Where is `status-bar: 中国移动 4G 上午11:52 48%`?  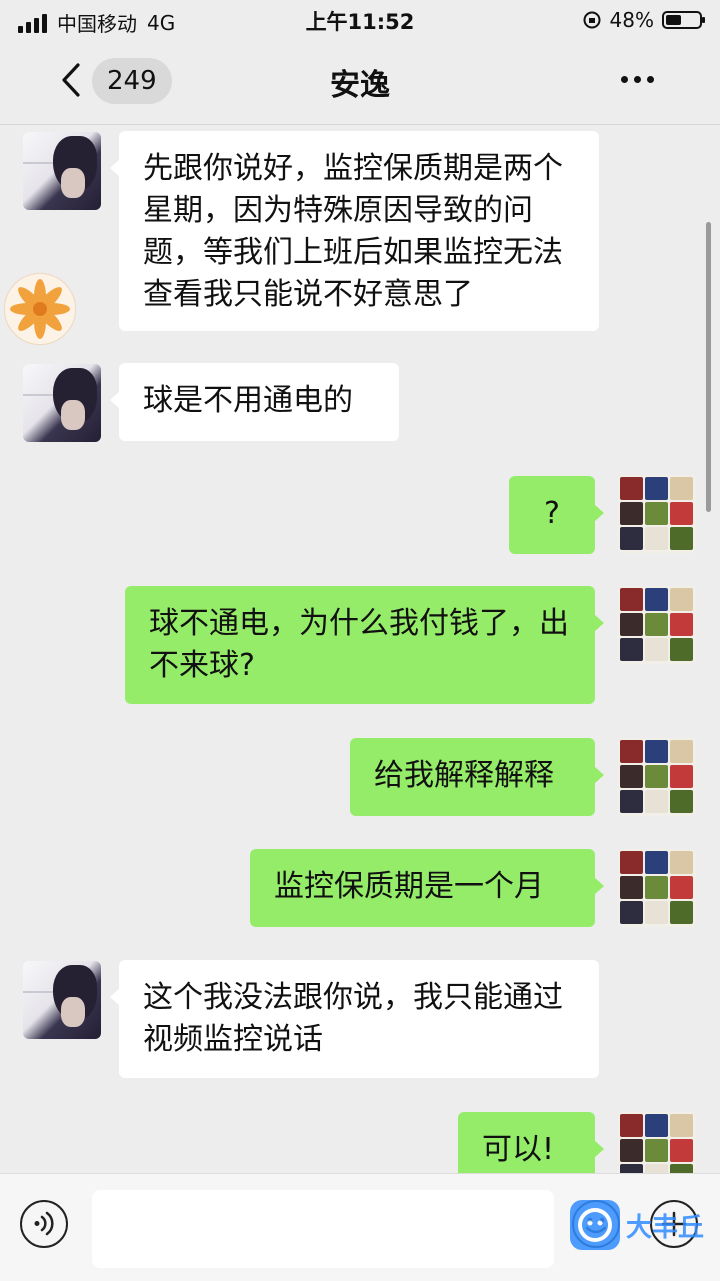 status-bar: 中国移动 4G 上午11:52 48% is located at coordinates (360, 20).